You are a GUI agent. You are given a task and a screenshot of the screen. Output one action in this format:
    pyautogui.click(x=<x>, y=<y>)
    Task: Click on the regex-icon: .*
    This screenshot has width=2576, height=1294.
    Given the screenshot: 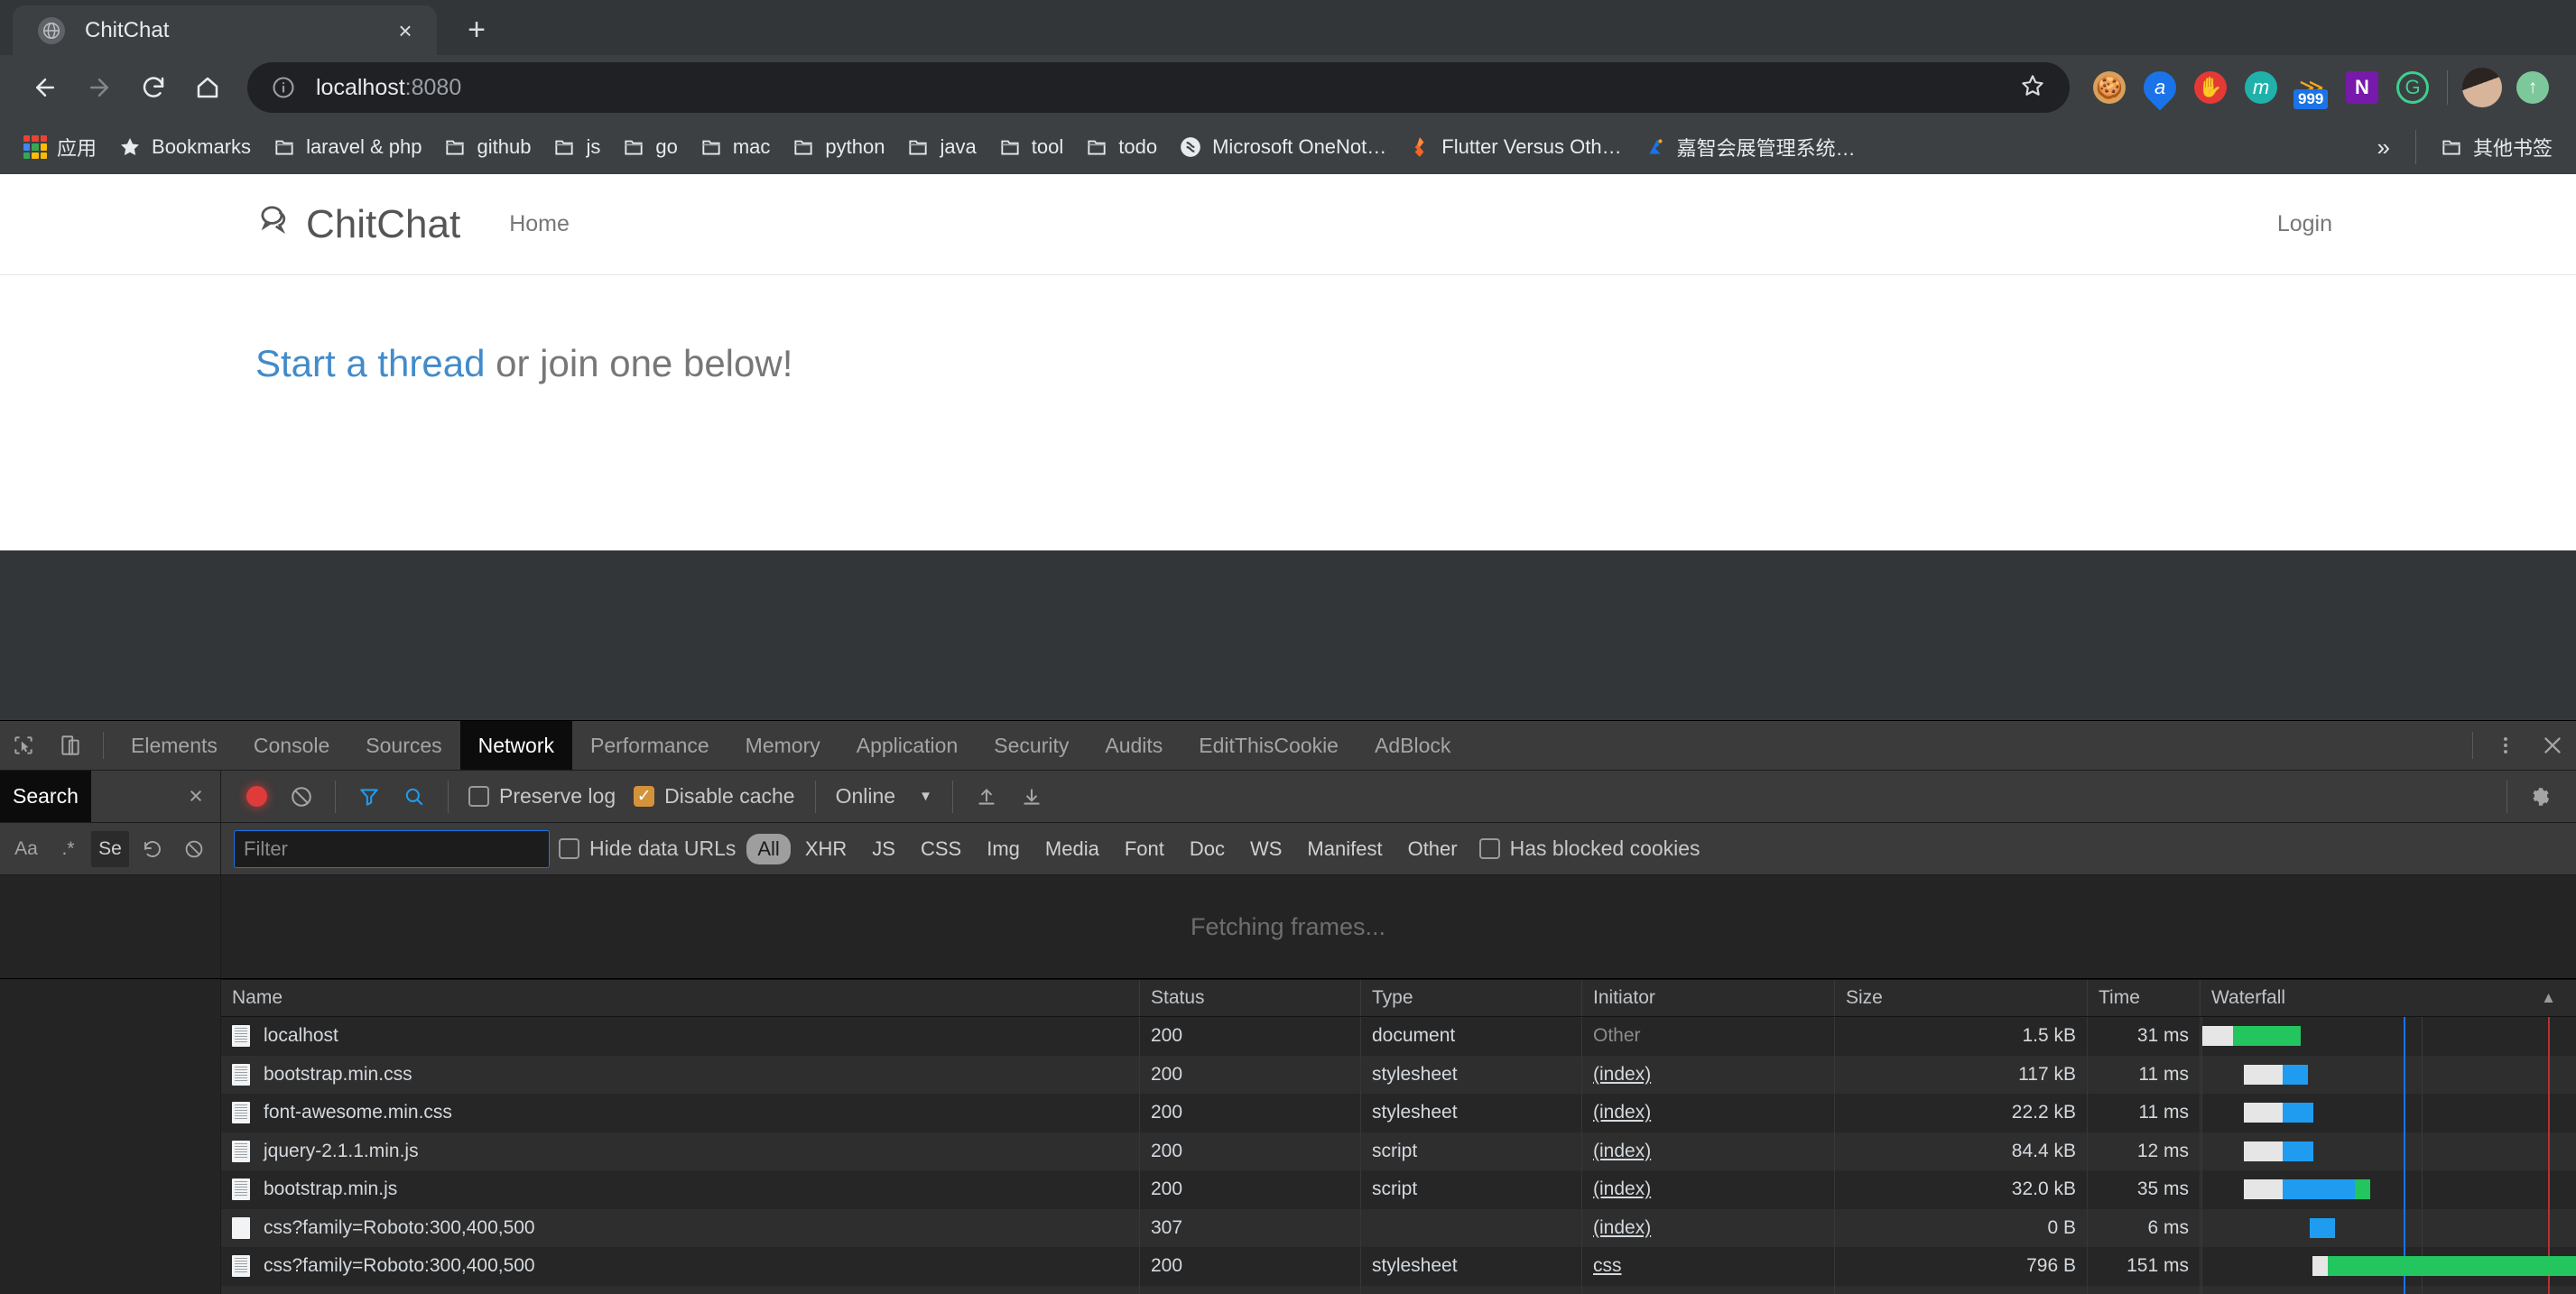 What is the action you would take?
    pyautogui.click(x=69, y=849)
    